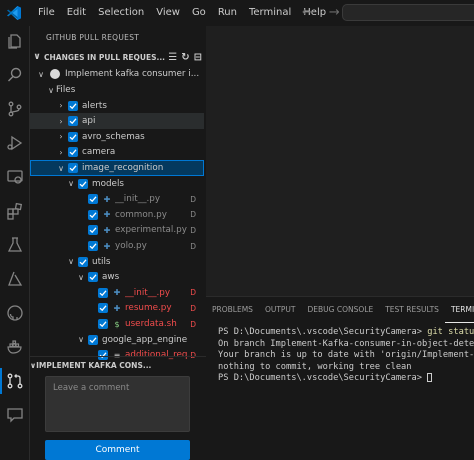 The image size is (474, 460). I want to click on tree-item-label: yolo.py, so click(131, 246).